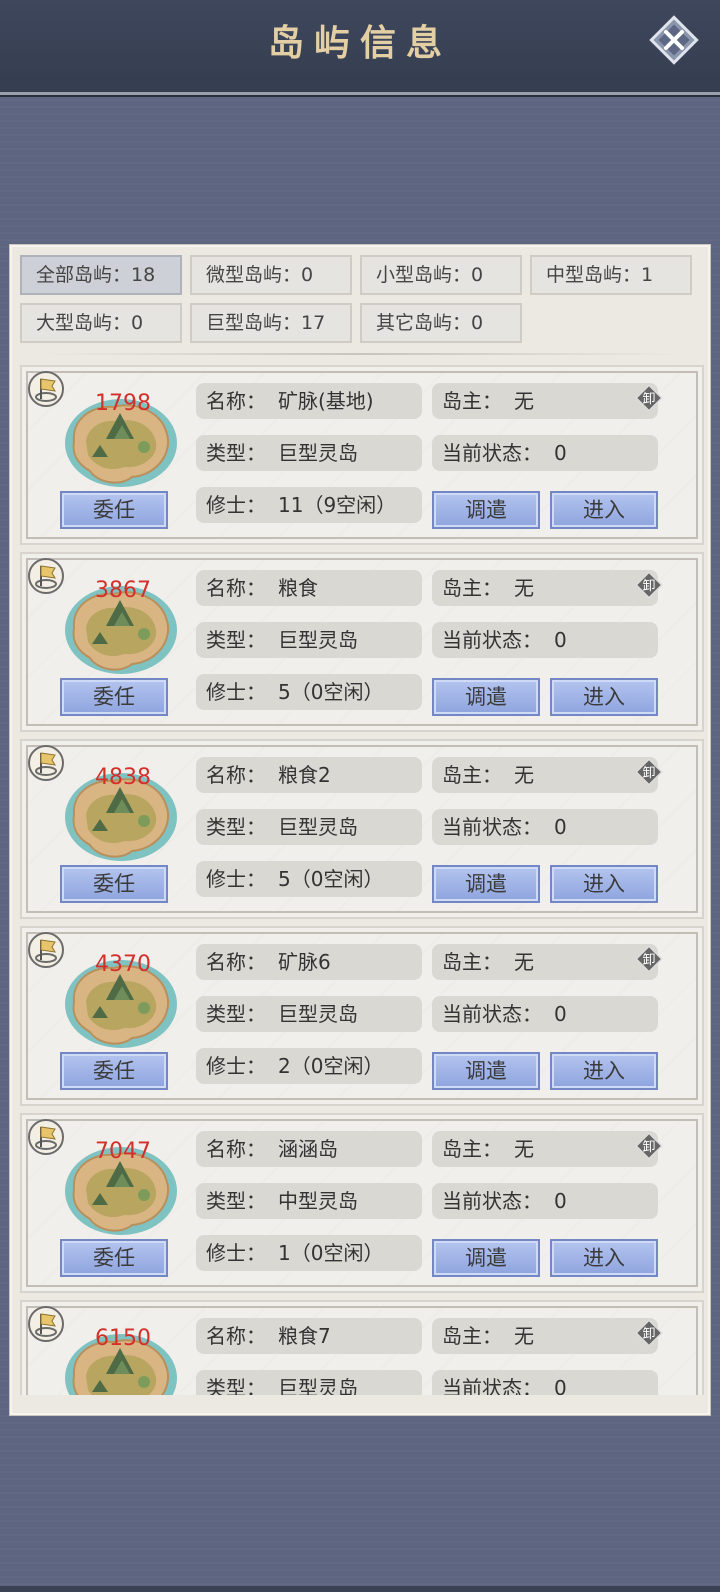 This screenshot has width=720, height=1592. Describe the element at coordinates (331, 1066) in the screenshot. I see `cultivator-value: 2（0空闲）` at that location.